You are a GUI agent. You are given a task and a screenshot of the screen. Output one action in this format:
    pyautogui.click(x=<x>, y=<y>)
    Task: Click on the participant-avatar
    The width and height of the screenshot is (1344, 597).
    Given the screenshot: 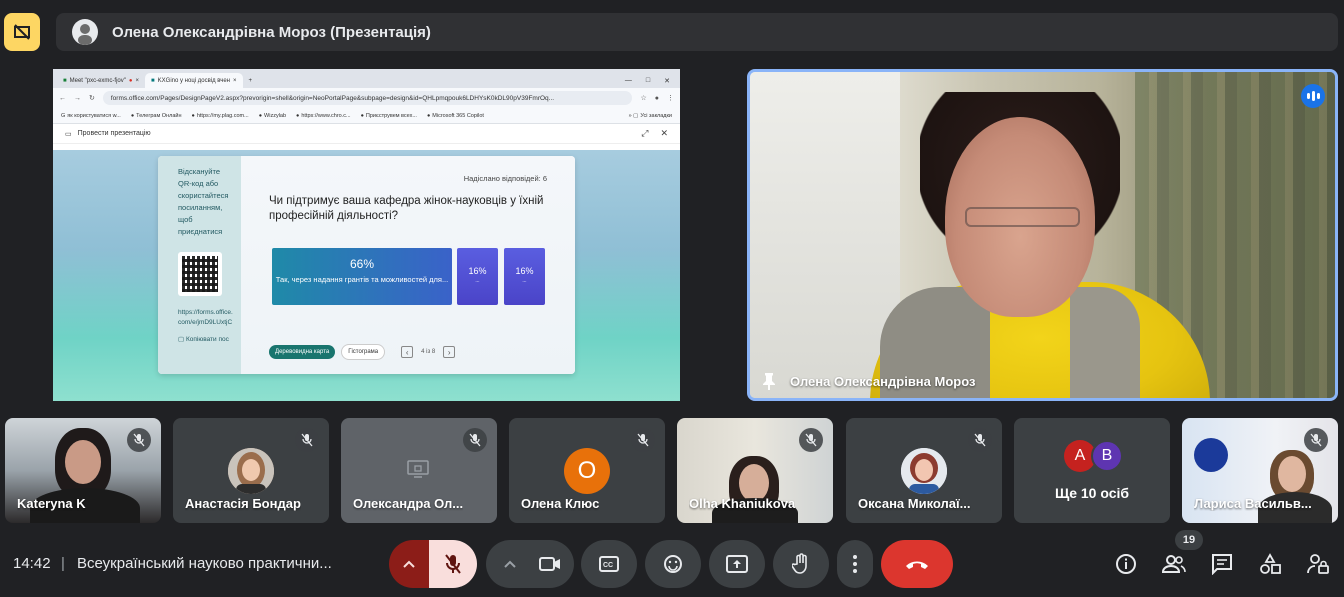 What is the action you would take?
    pyautogui.click(x=251, y=471)
    